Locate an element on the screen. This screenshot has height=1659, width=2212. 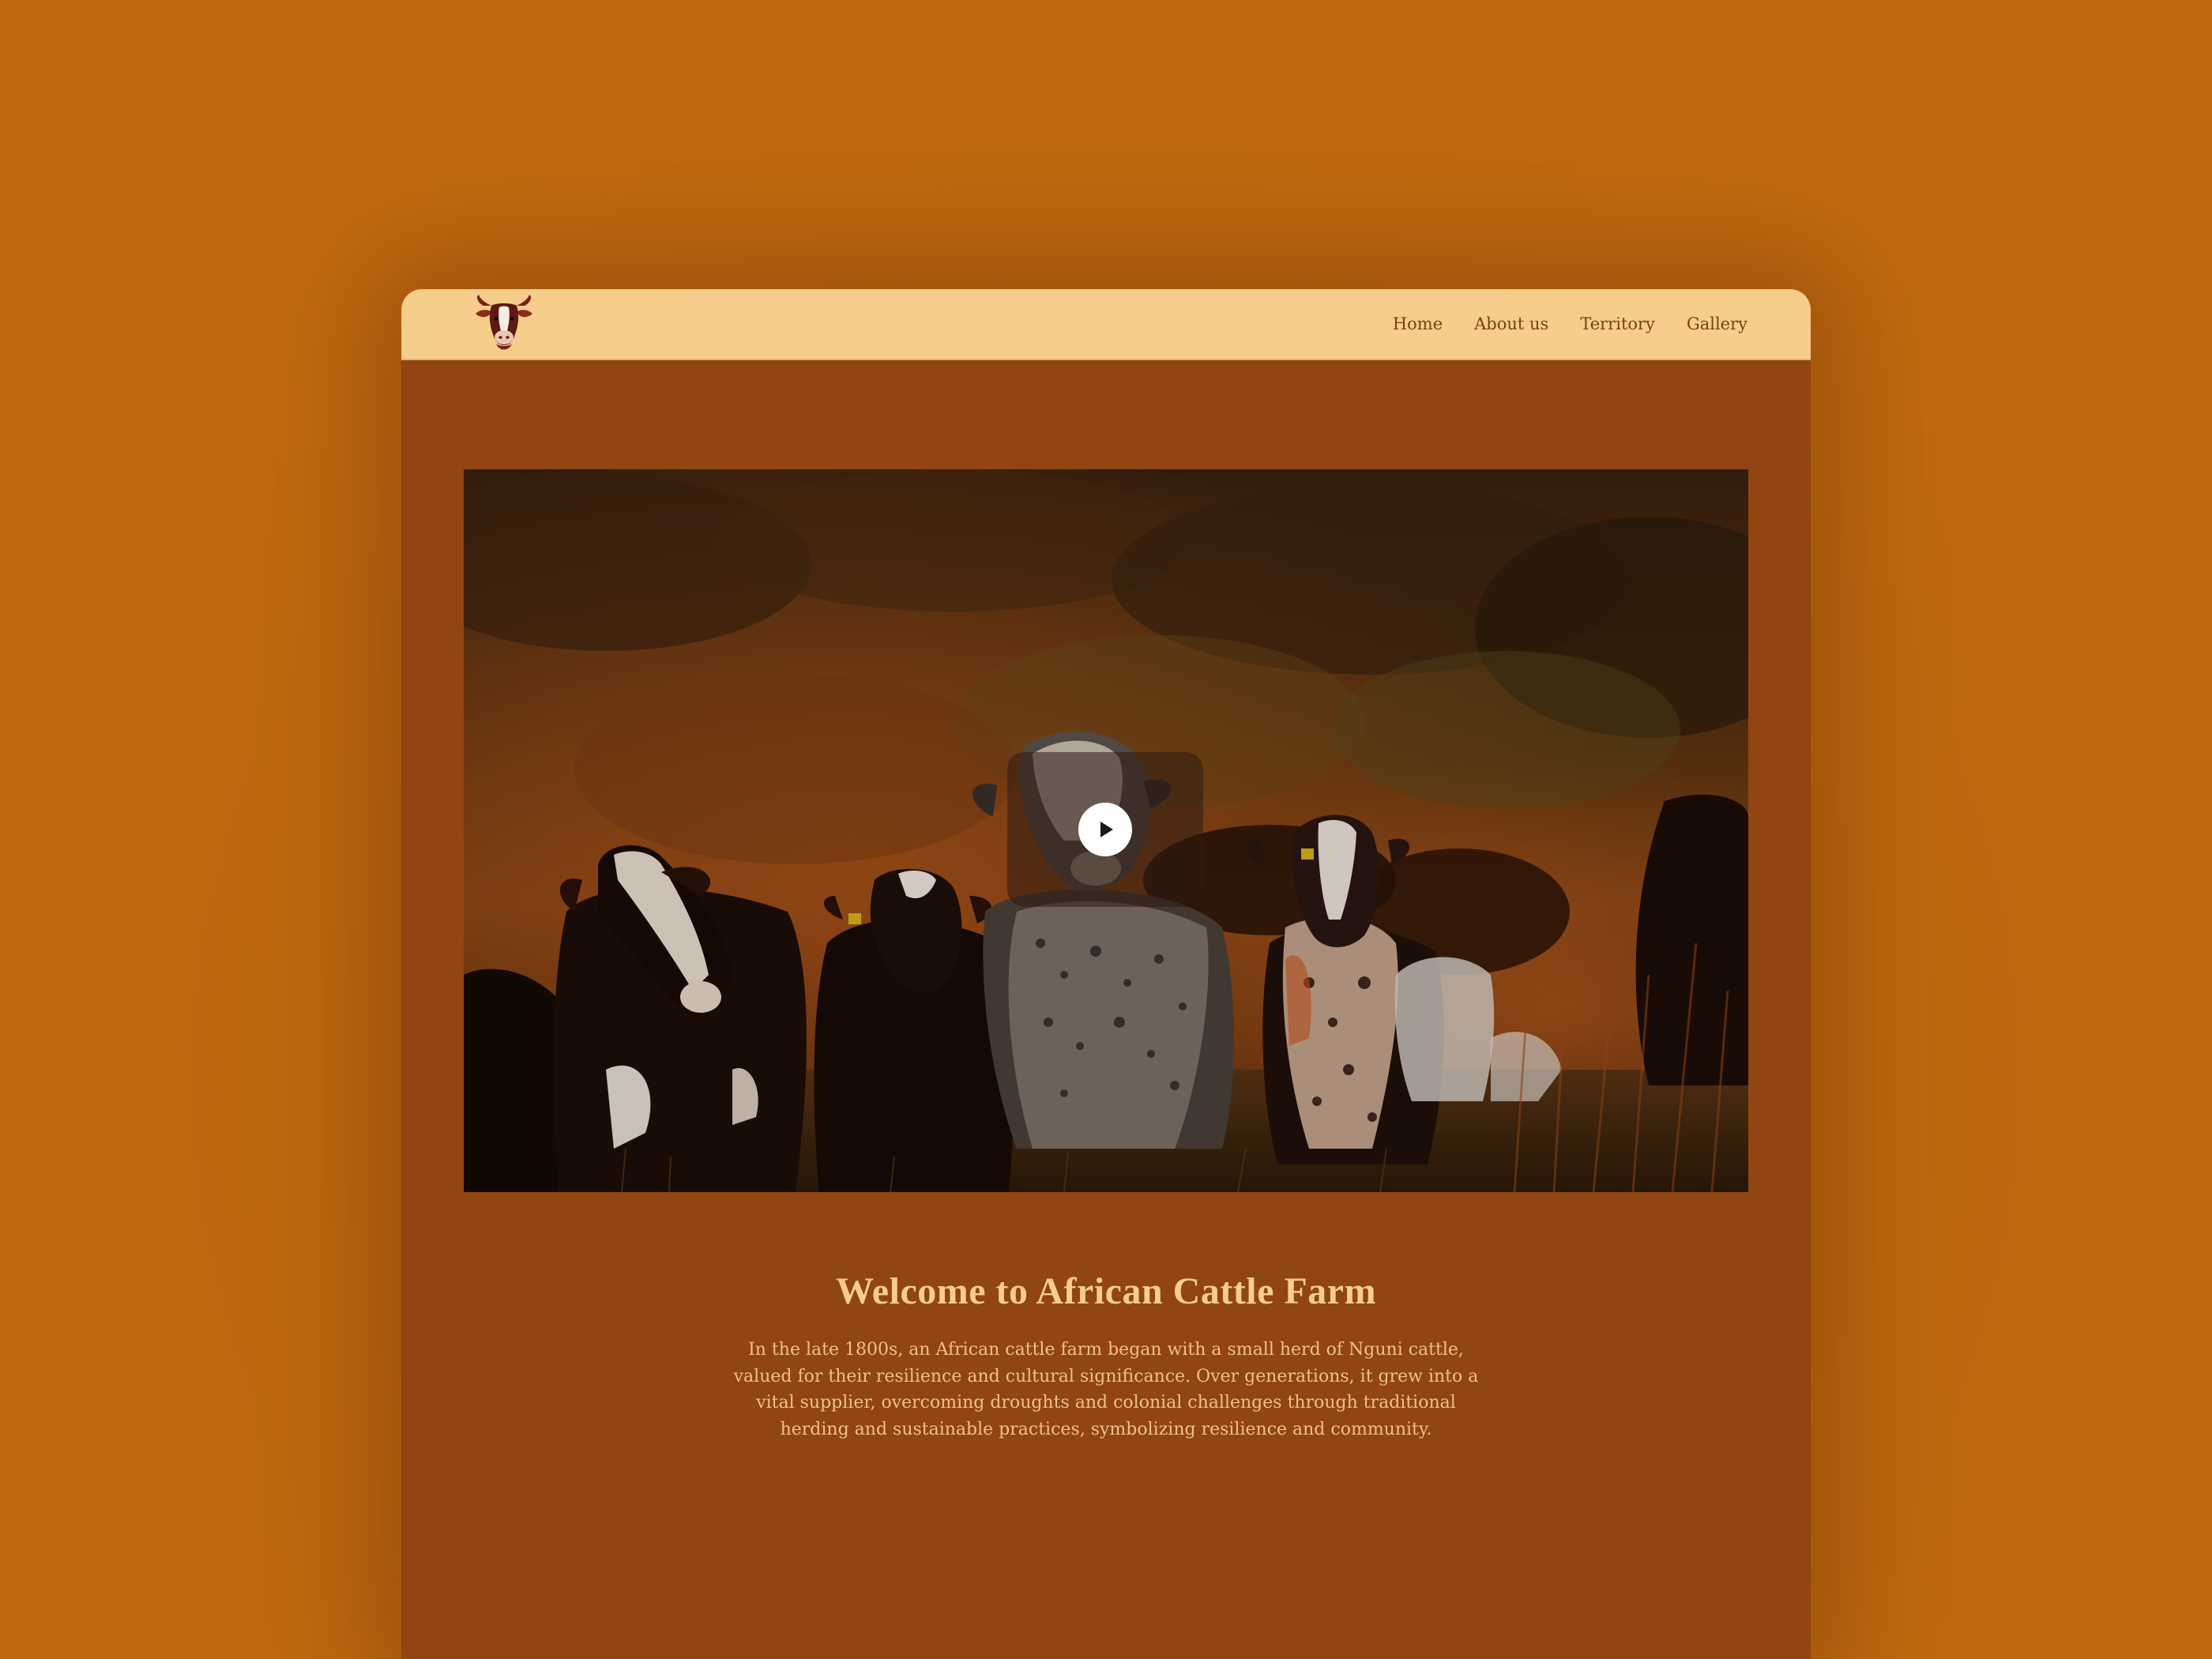
cow-head-icon is located at coordinates (504, 324).